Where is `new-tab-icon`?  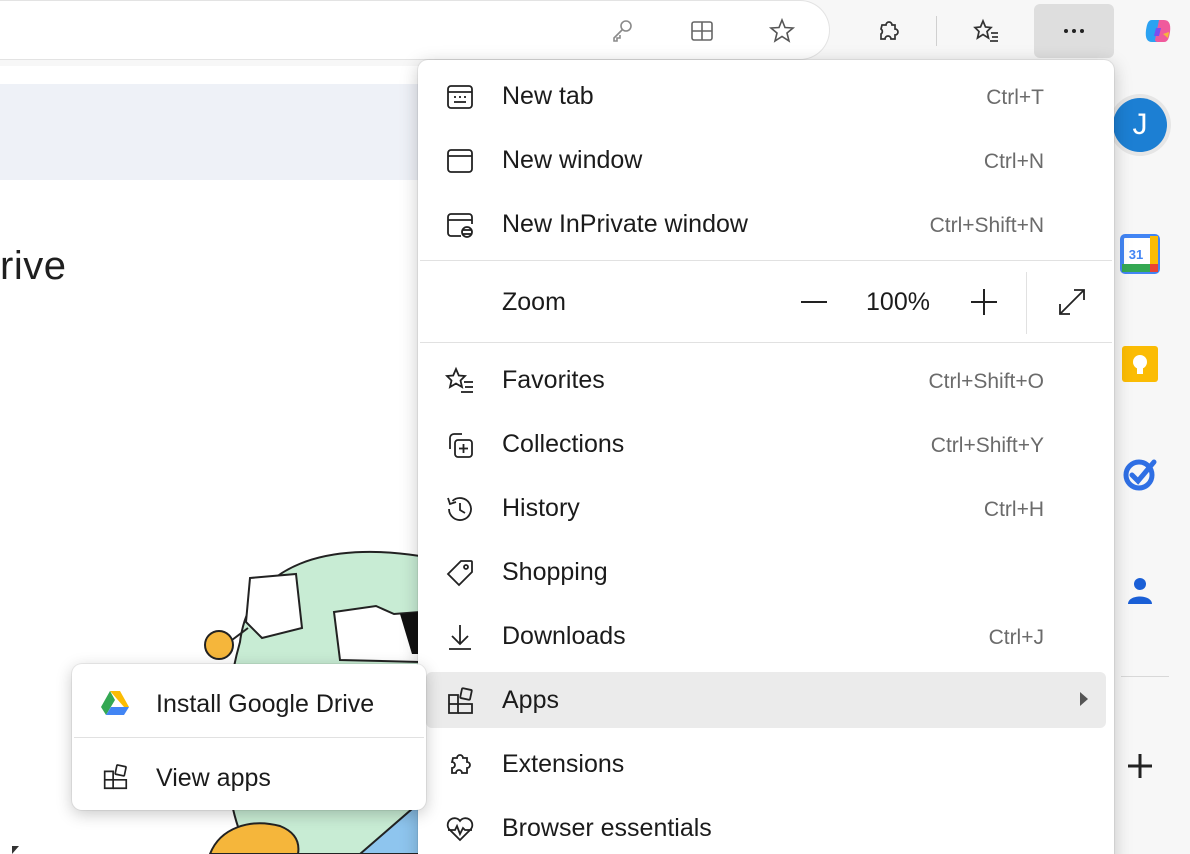
new-tab-icon is located at coordinates (460, 97).